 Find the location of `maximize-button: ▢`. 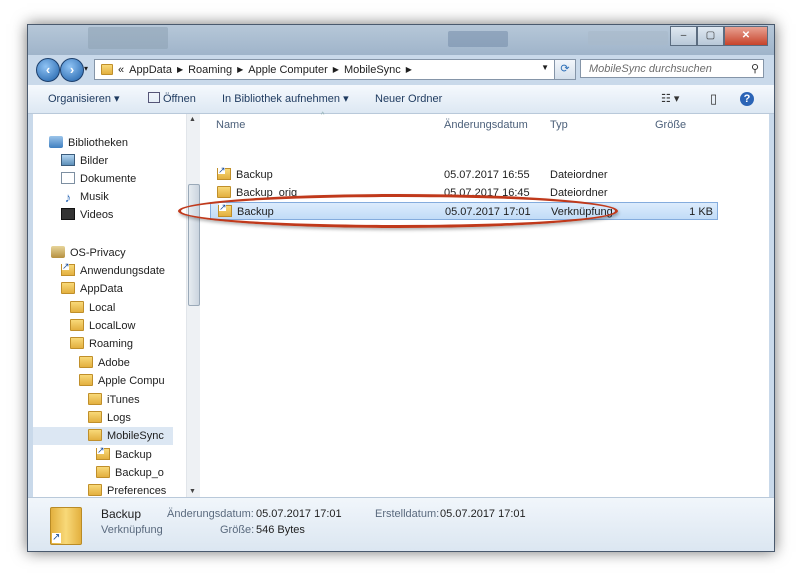

maximize-button: ▢ is located at coordinates (710, 36).